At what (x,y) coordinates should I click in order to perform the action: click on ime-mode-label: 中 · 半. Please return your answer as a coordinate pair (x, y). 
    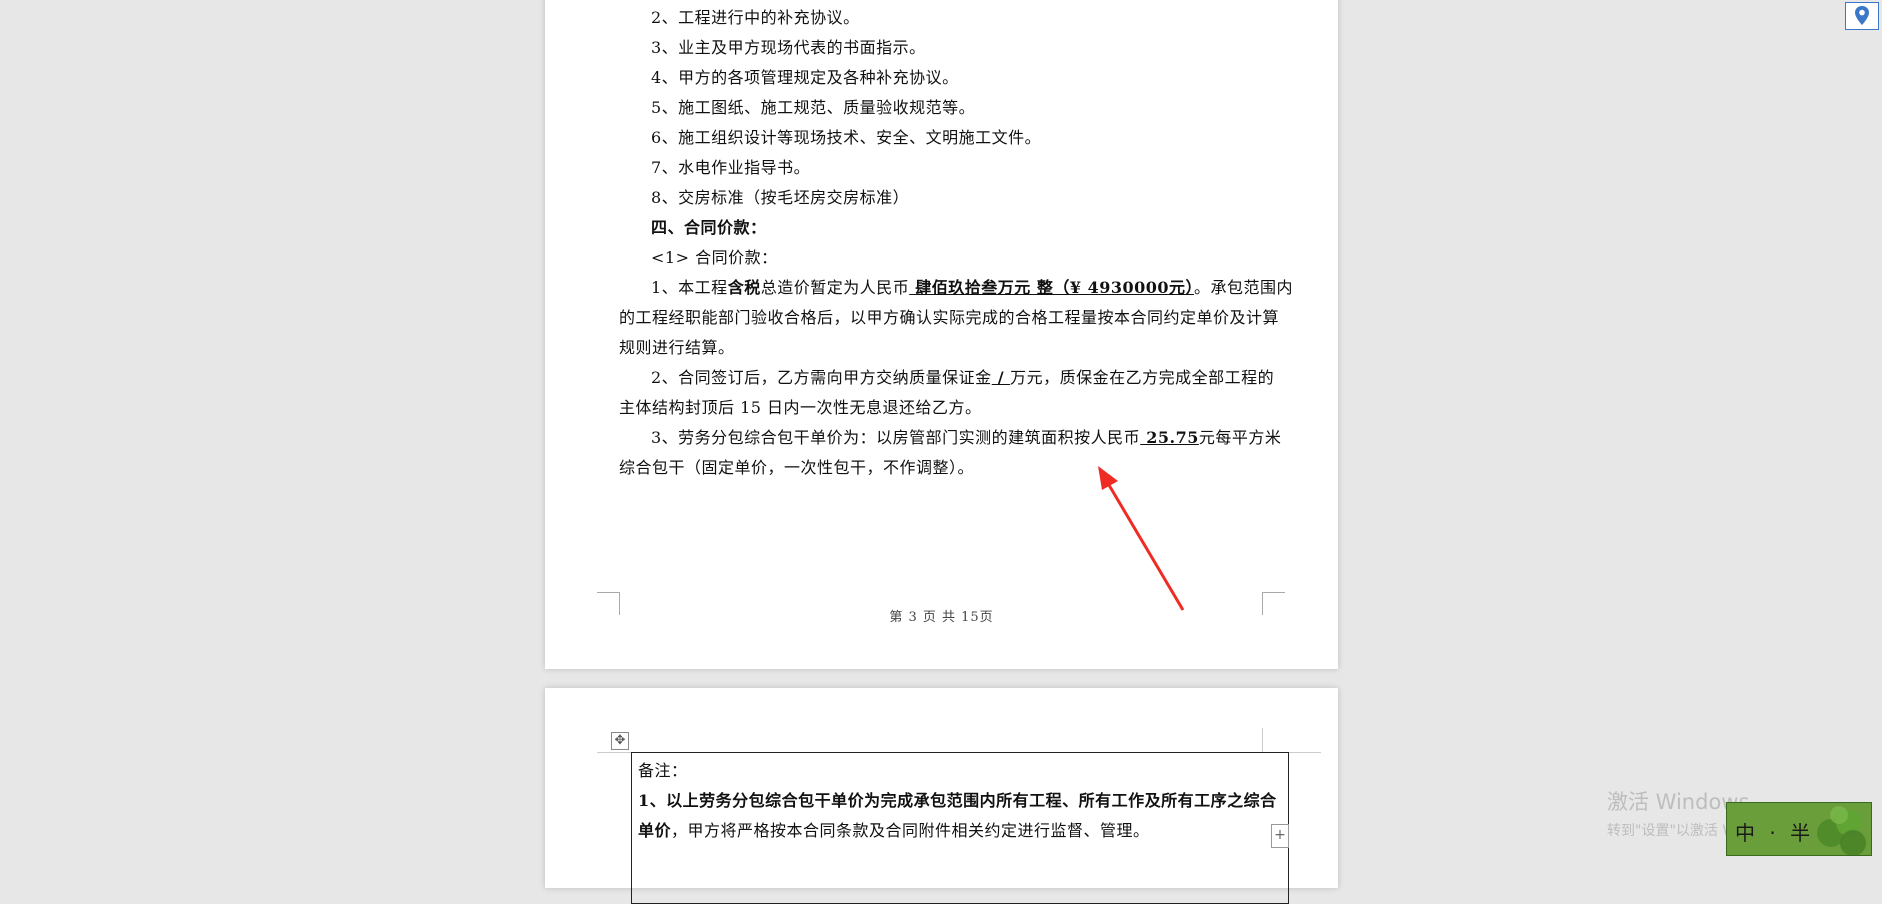
    Looking at the image, I should click on (1775, 833).